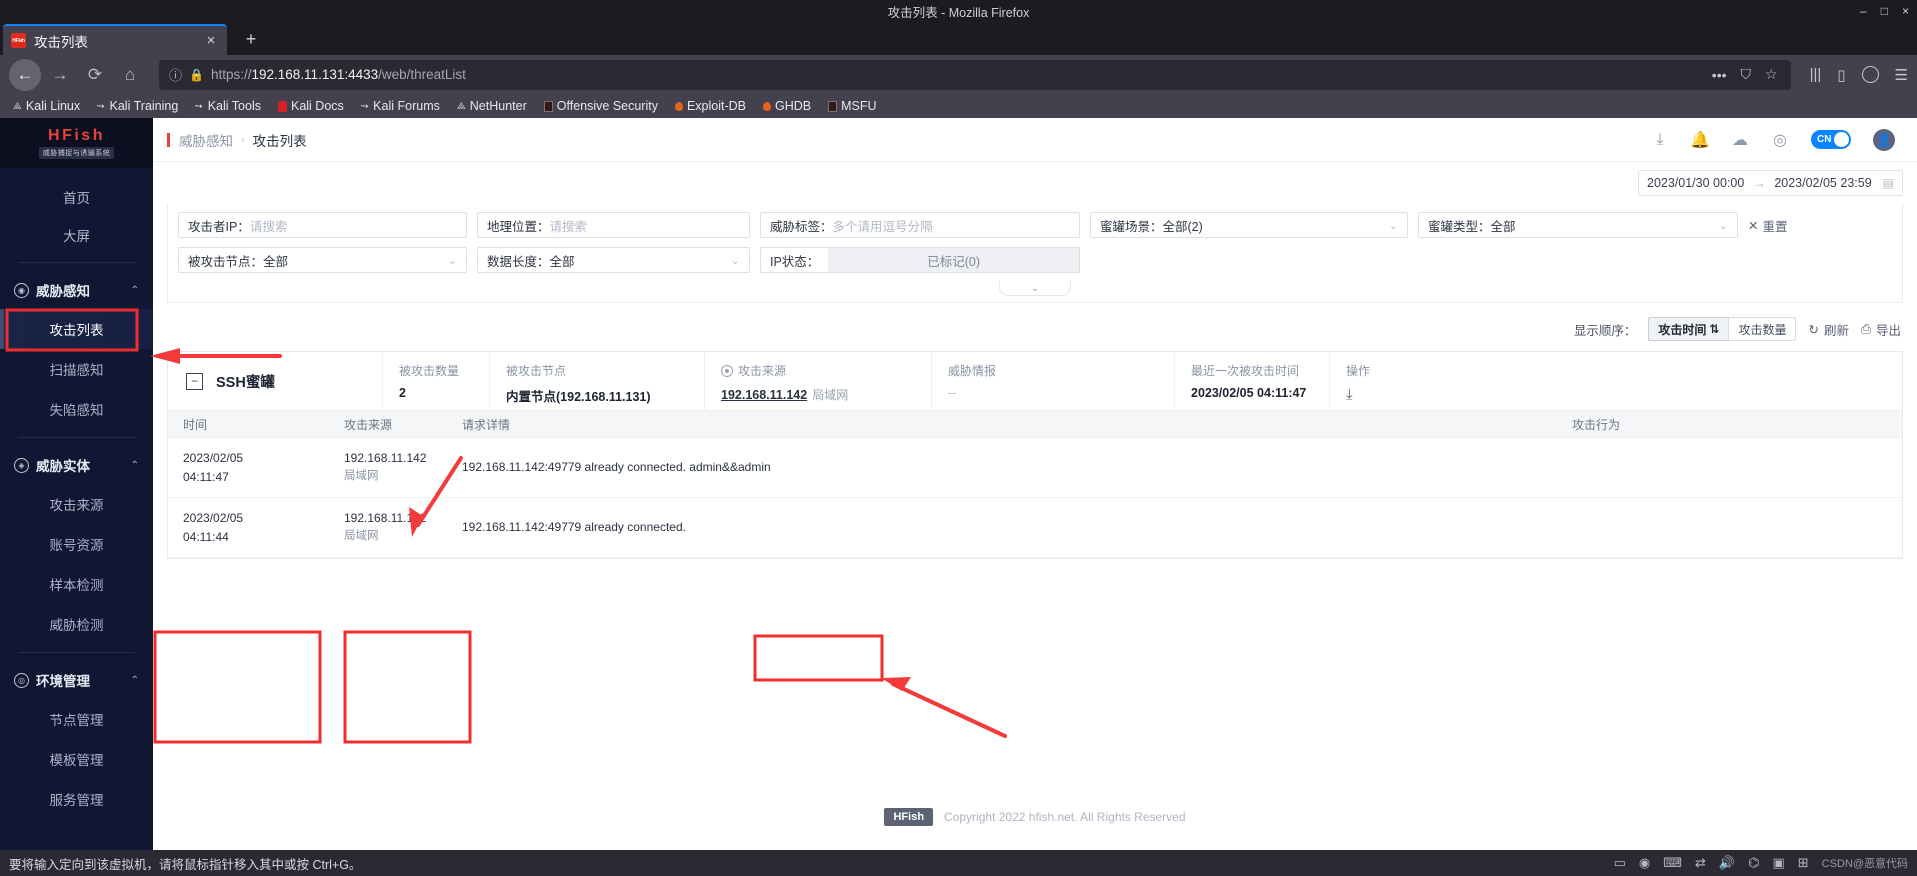 This screenshot has height=876, width=1917. I want to click on bookmark-kali-linux: ⟁ Kali Linux, so click(46, 106).